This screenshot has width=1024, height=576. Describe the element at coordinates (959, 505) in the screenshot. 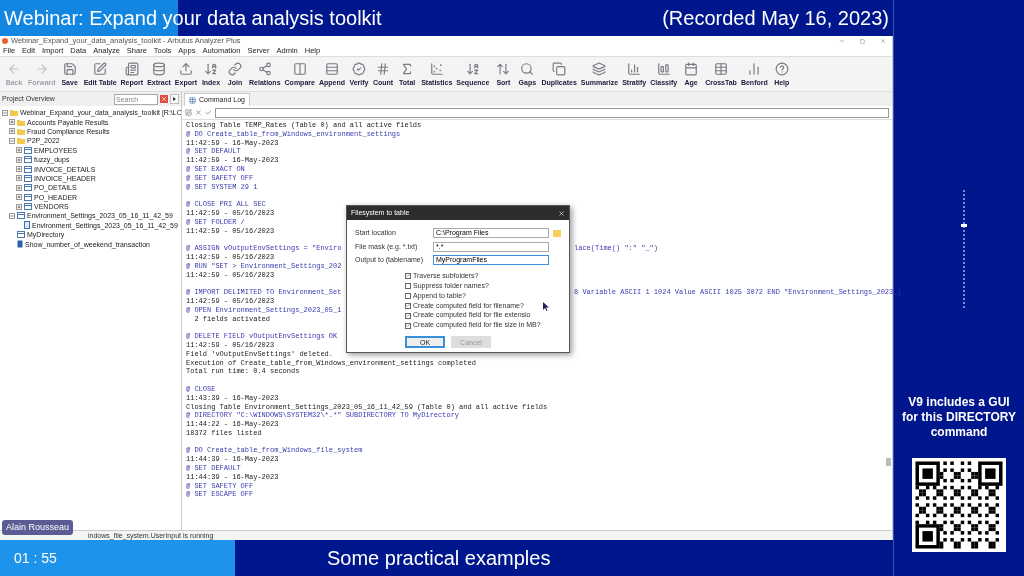

I see `qr-code-icon` at that location.